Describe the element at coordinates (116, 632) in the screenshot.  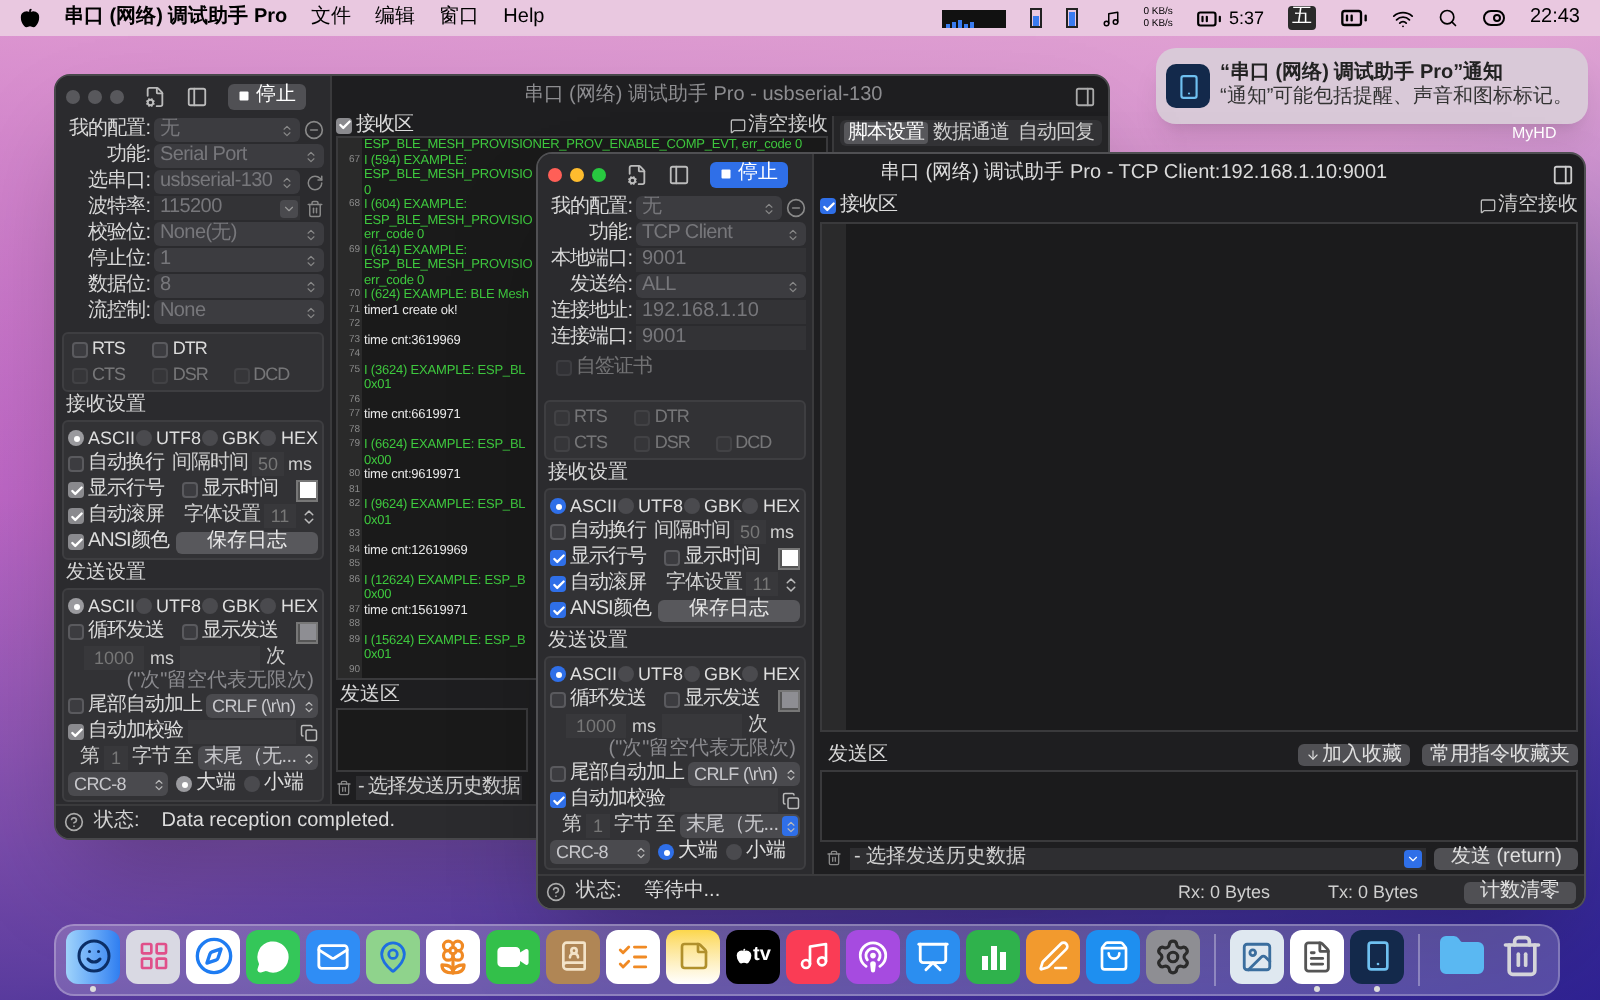
I see `checkbox: 循环发送` at that location.